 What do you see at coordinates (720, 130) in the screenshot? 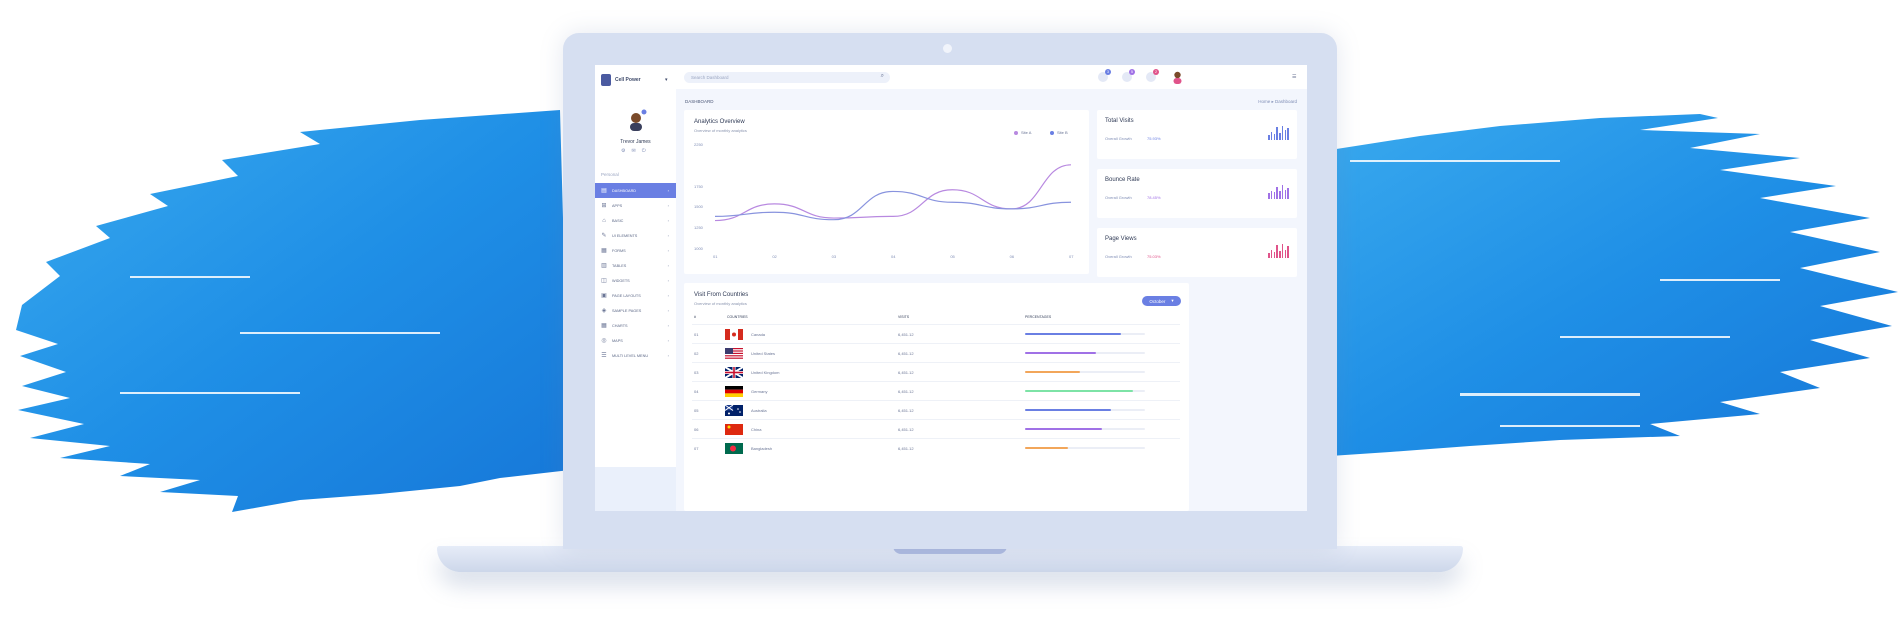
I see `analytics-subtitle: Overview of monthly analytics` at bounding box center [720, 130].